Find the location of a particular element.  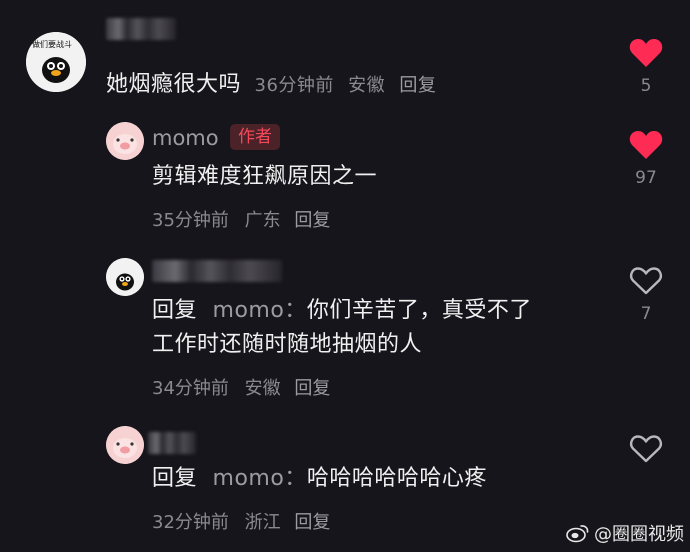

comment-time: 34分钟前 is located at coordinates (190, 388).